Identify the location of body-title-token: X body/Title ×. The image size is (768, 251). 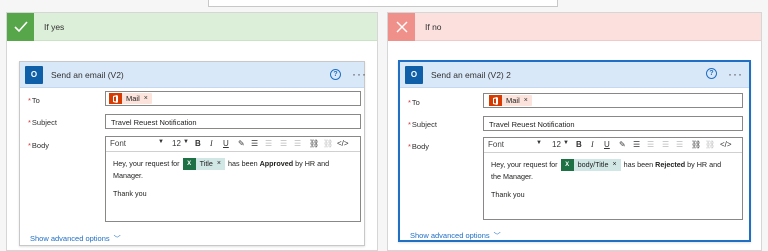
(590, 165).